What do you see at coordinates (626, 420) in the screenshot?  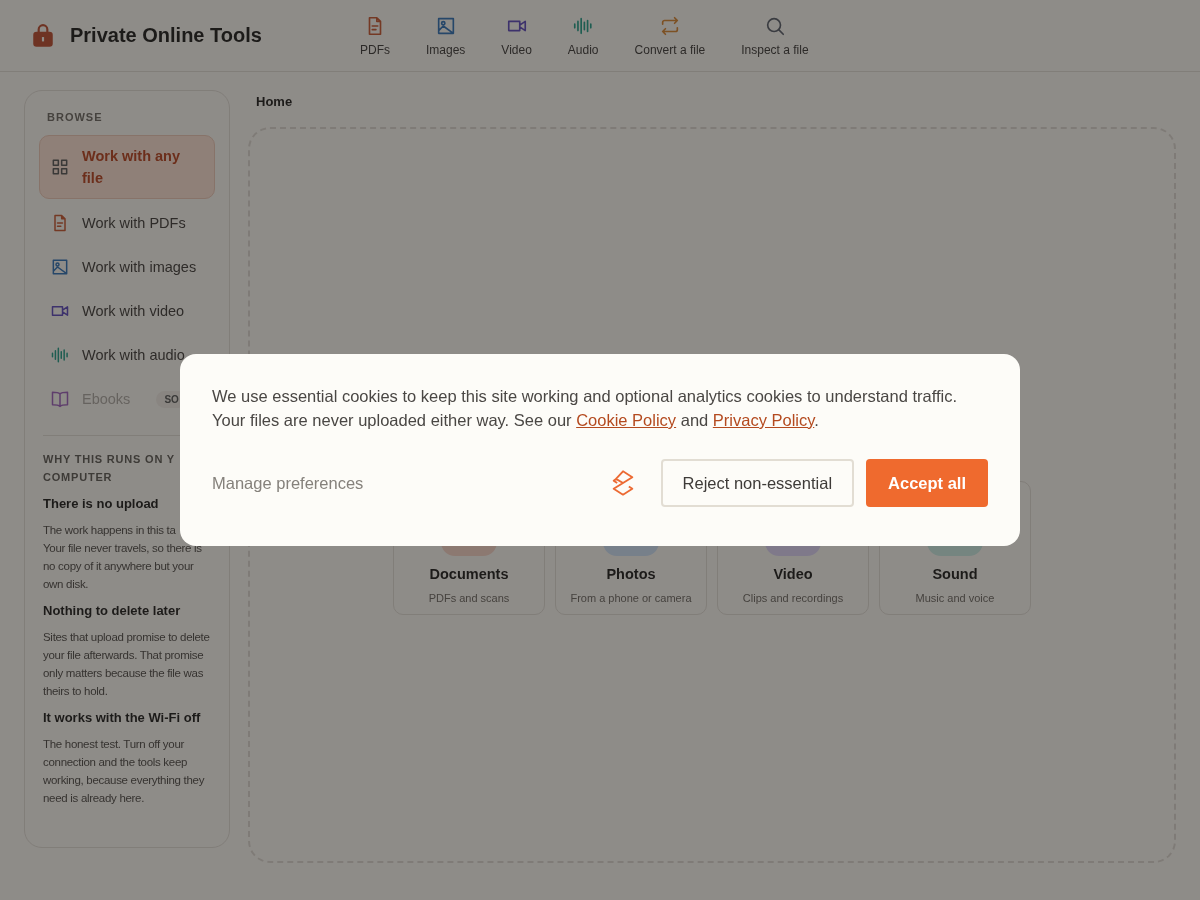 I see `policy-link: Cookie Policy` at bounding box center [626, 420].